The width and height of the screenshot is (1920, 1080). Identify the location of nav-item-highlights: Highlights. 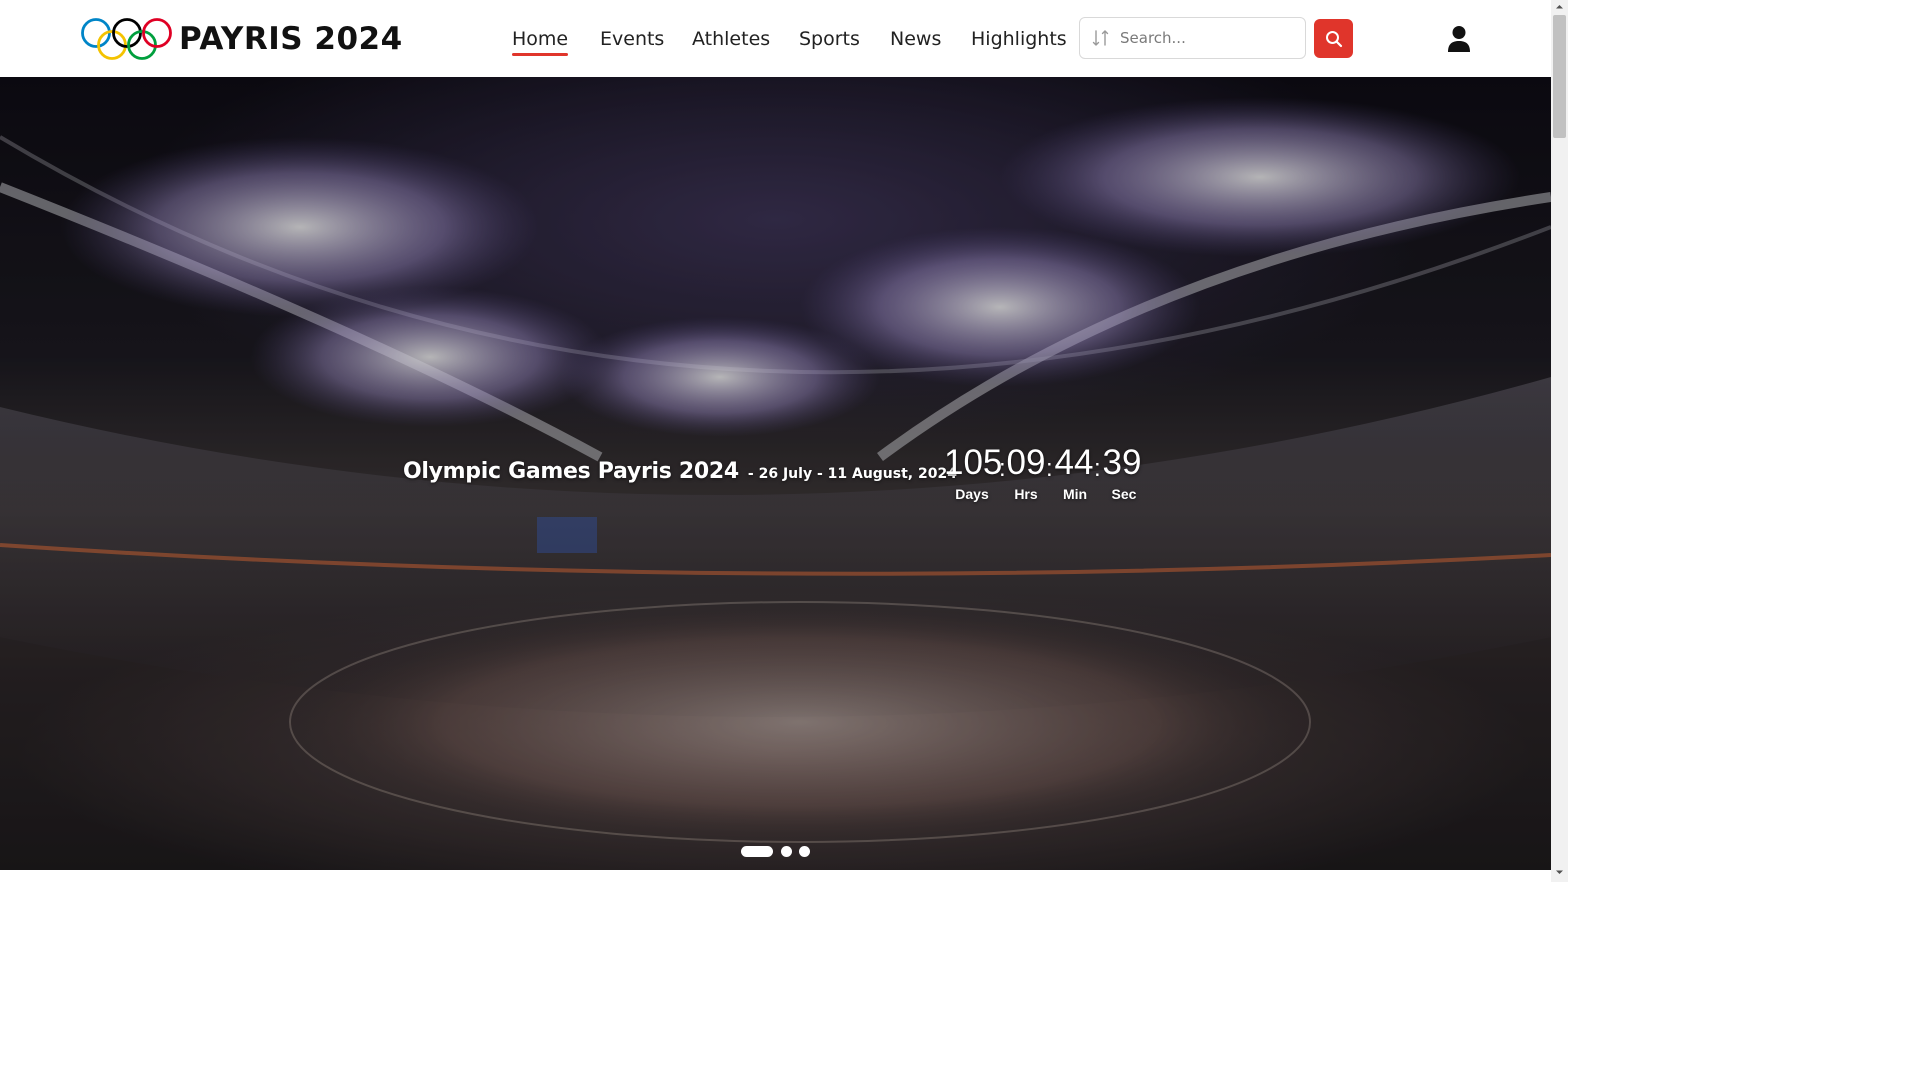
(1019, 39).